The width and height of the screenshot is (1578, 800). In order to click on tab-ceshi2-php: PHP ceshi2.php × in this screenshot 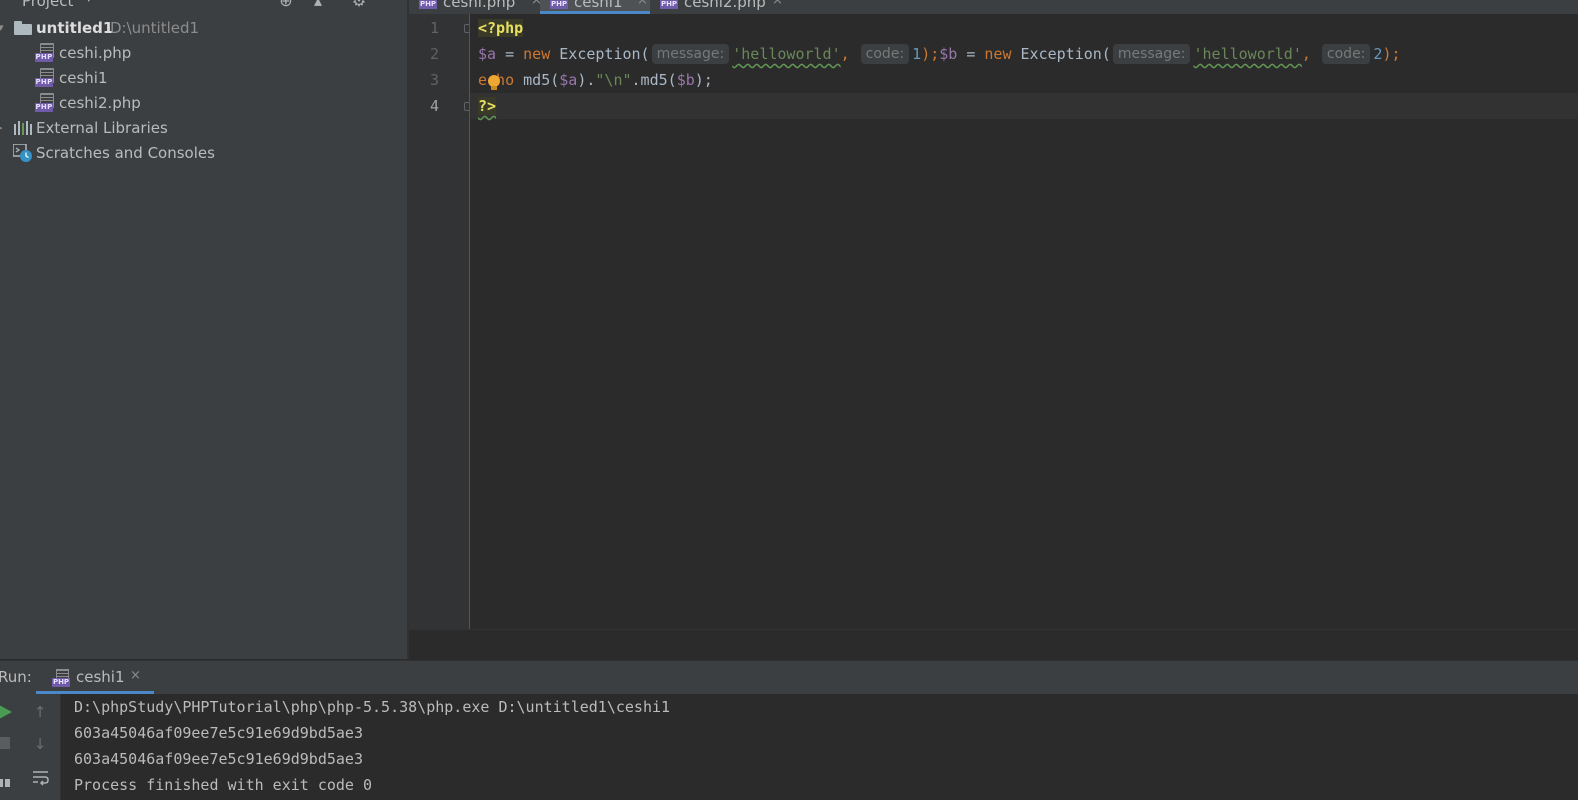, I will do `click(725, 7)`.